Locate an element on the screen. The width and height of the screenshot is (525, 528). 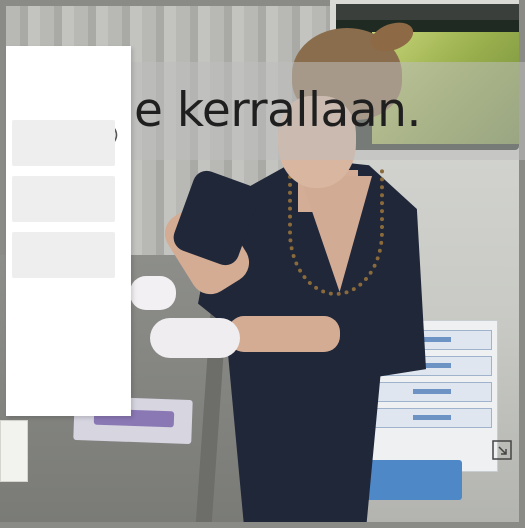
person-forearm is located at coordinates (284, 334).